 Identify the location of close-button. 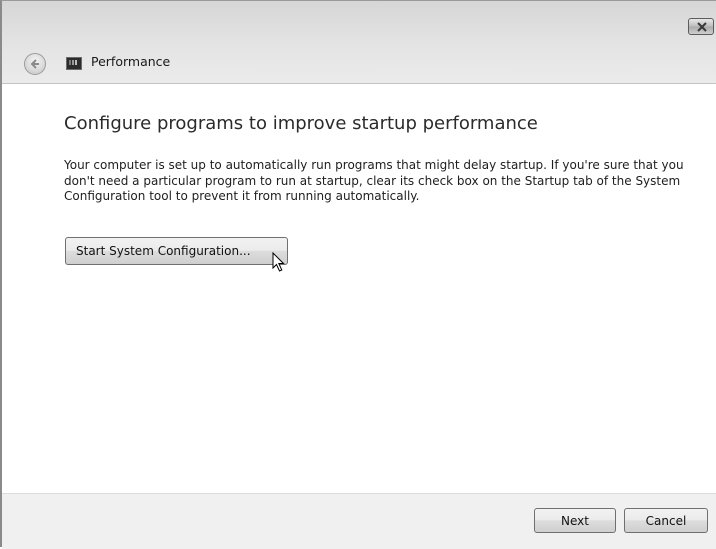
(701, 26).